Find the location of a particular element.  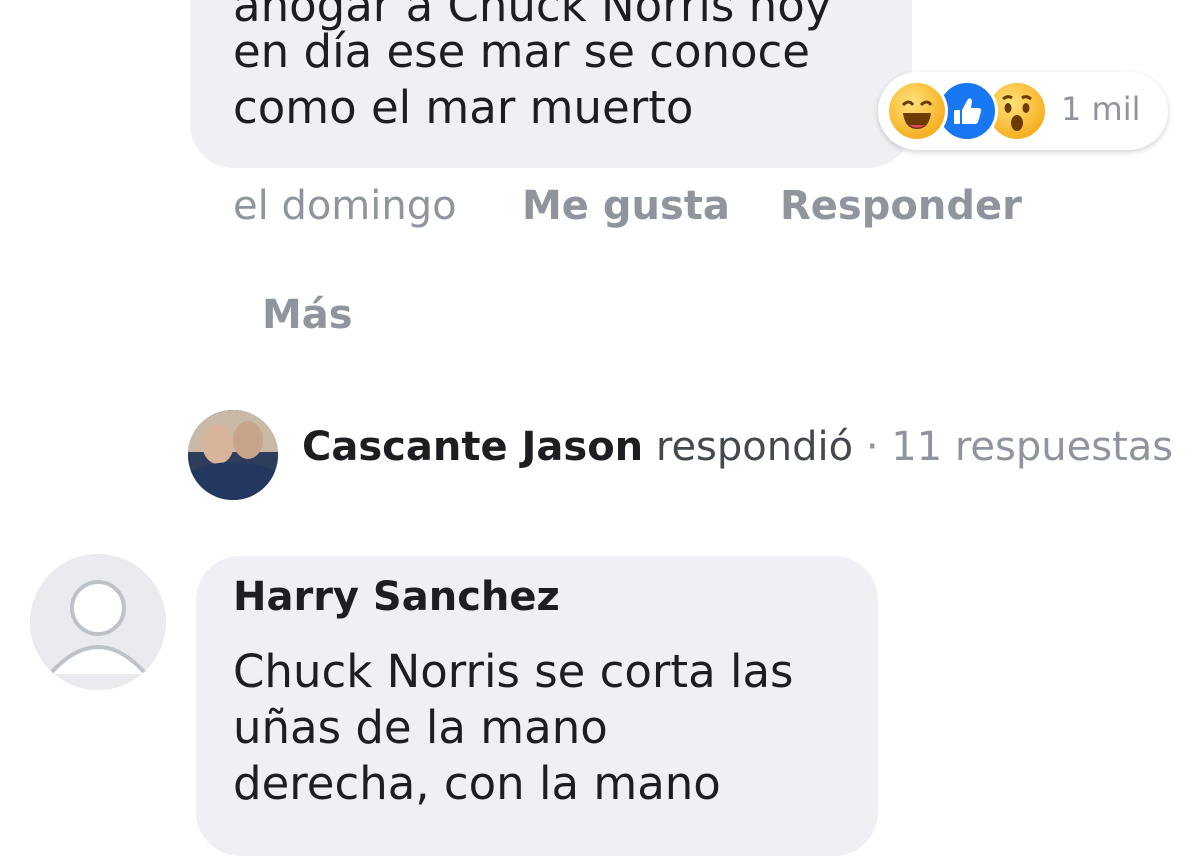

replies-summary: Cascante Jason respondió · 11 respuestas is located at coordinates (737, 447).